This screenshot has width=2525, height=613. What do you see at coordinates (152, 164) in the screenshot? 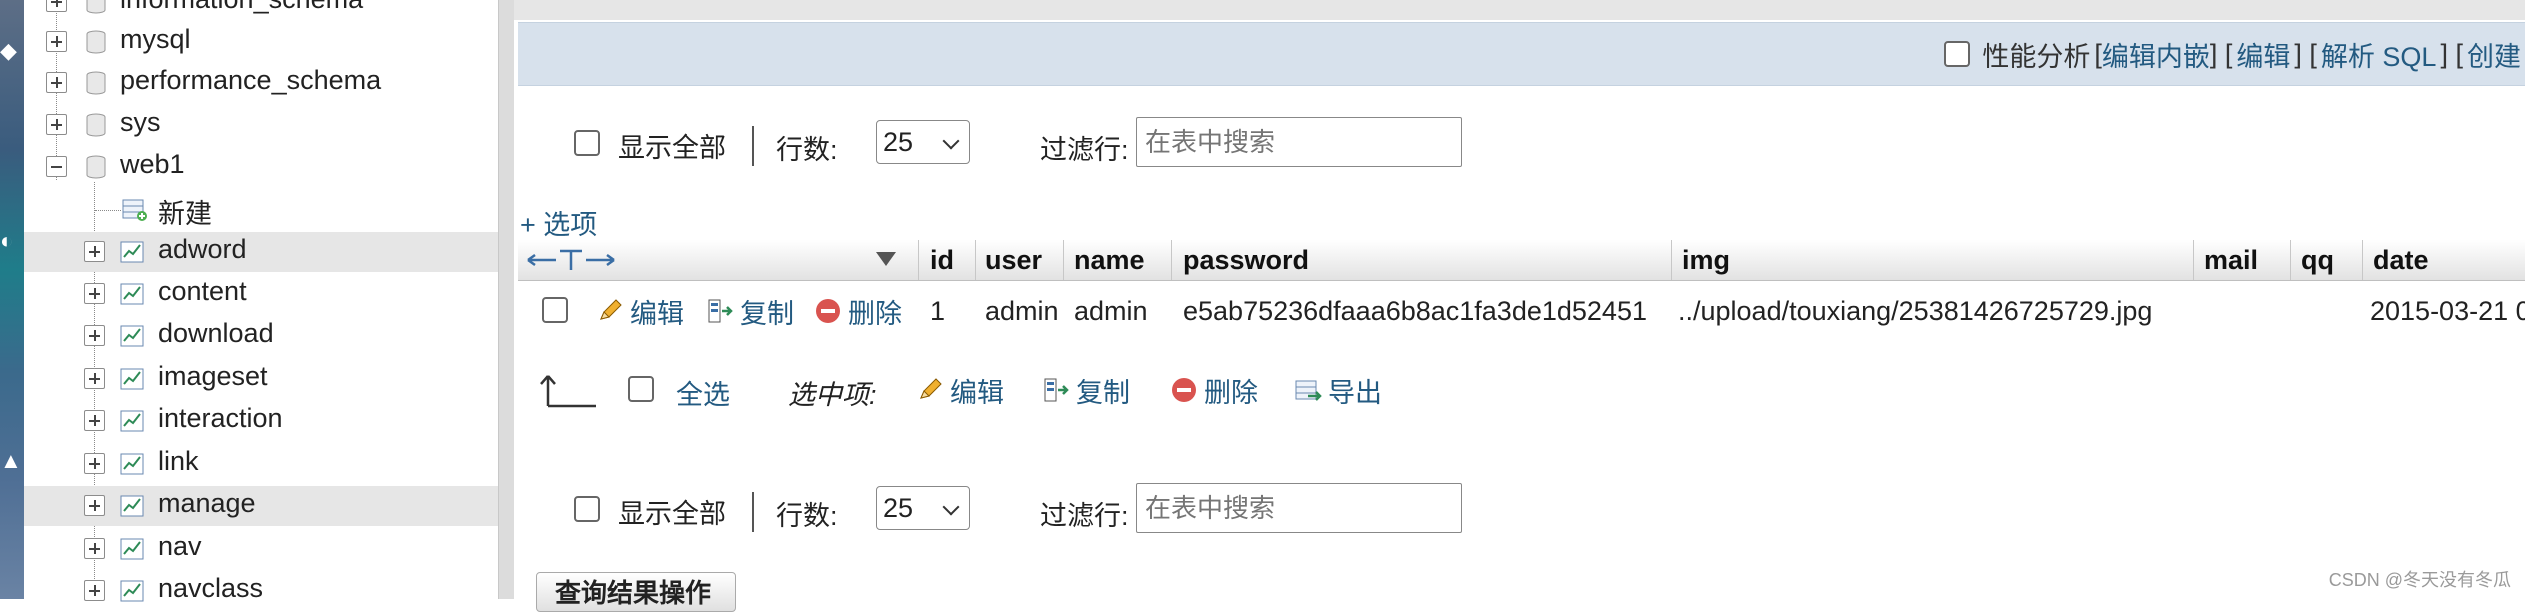
I see `db-label: web1` at bounding box center [152, 164].